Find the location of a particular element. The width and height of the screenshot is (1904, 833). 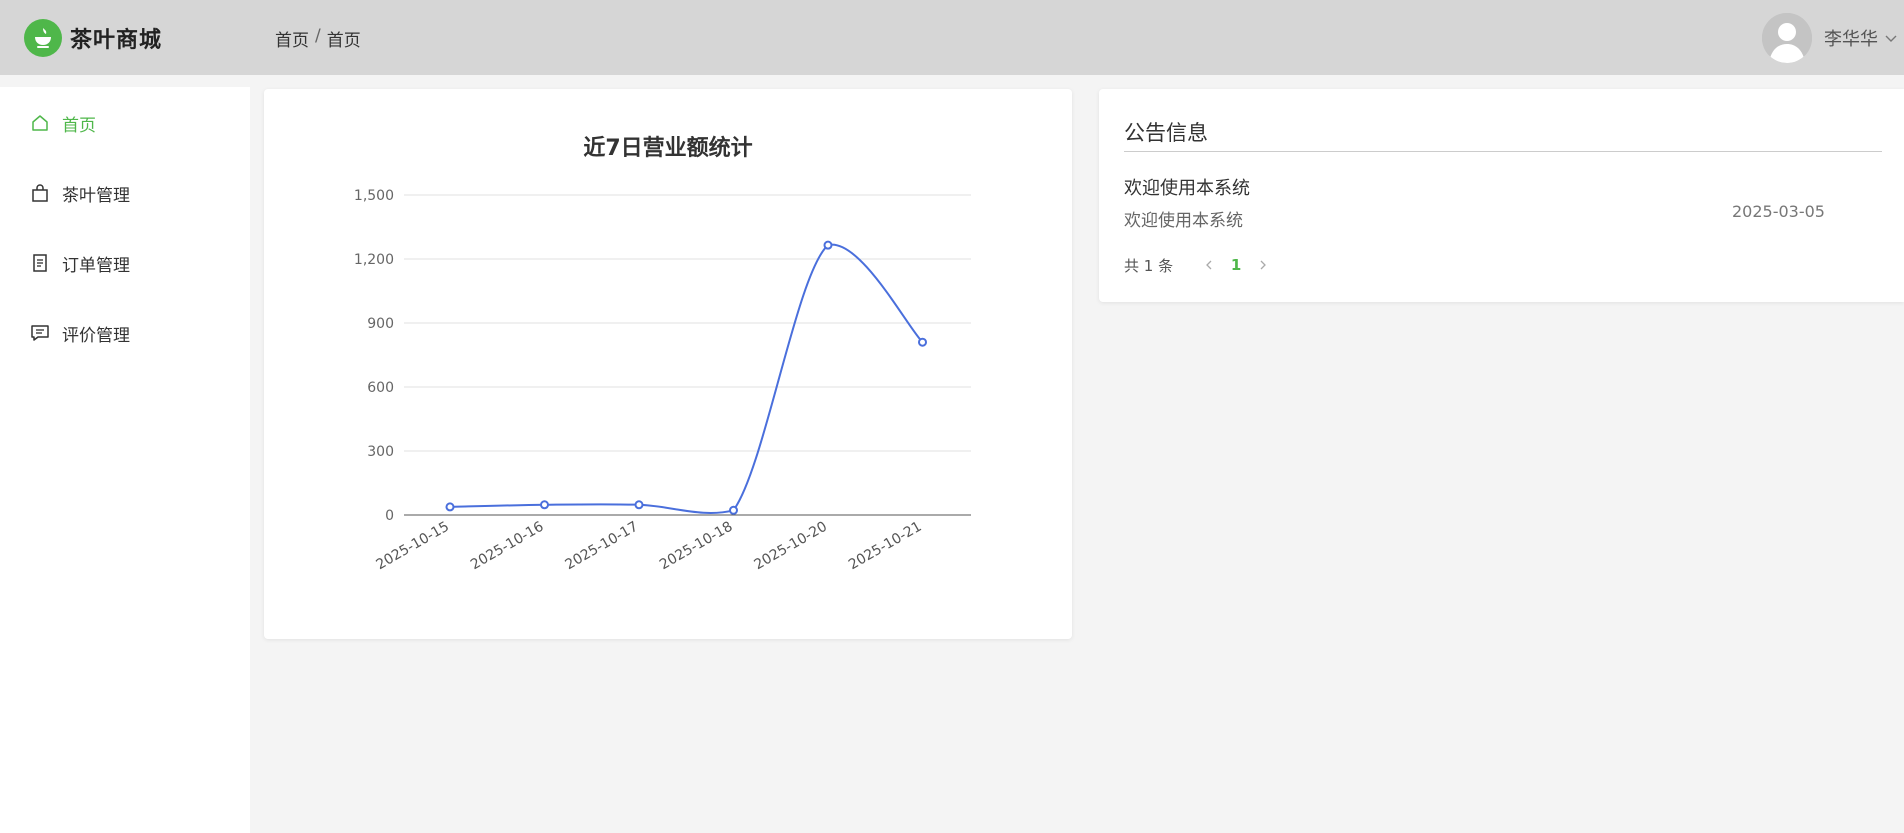

user-name: 李华华 is located at coordinates (1851, 38).